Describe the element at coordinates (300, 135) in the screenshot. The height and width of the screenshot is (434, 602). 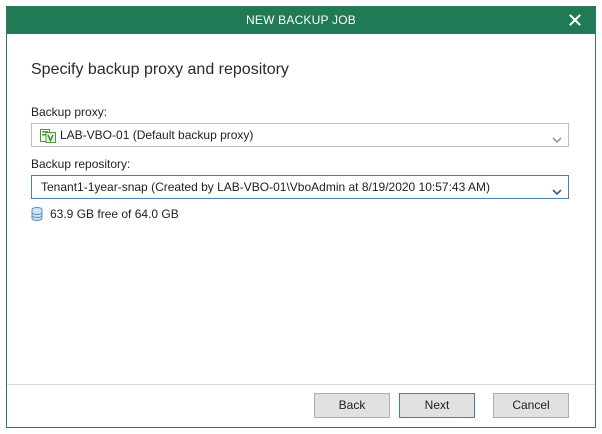
I see `backup-proxy-select: LAB-VBO-01 (Default backup proxy)` at that location.